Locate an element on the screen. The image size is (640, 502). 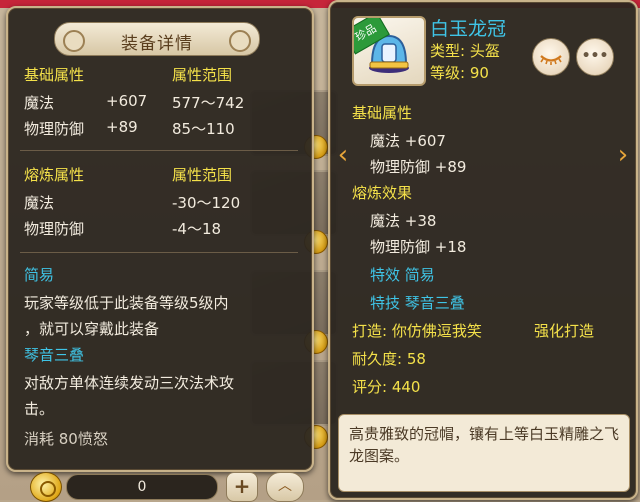
attr-name: 物理防御 is located at coordinates (54, 129).